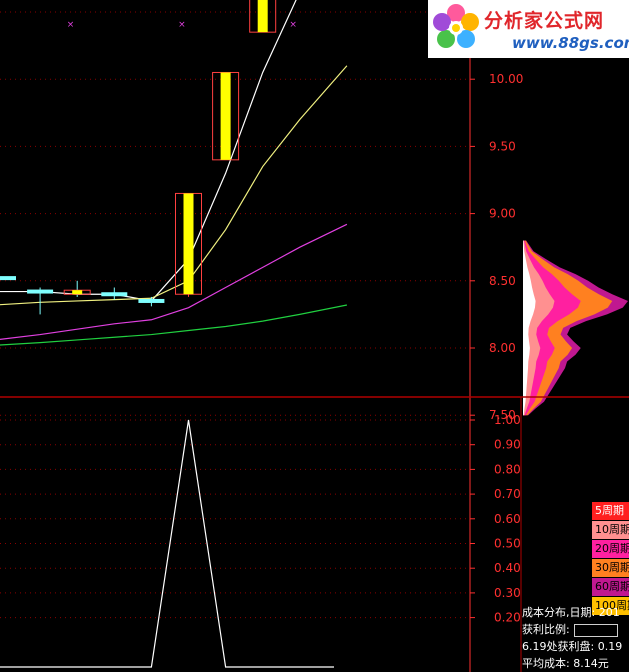 This screenshot has width=629, height=672. Describe the element at coordinates (610, 587) in the screenshot. I see `legend-item: 60周期` at that location.